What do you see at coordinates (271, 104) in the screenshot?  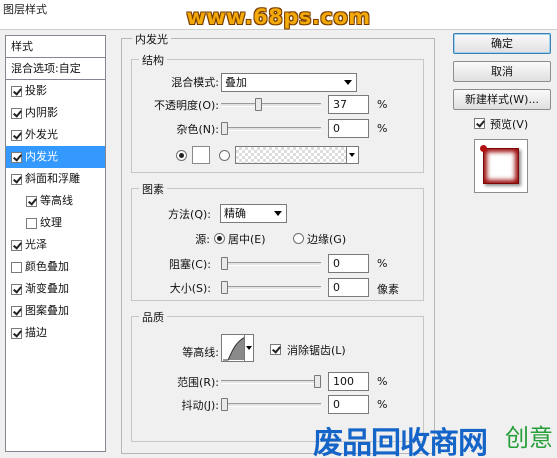 I see `opacity-slider` at bounding box center [271, 104].